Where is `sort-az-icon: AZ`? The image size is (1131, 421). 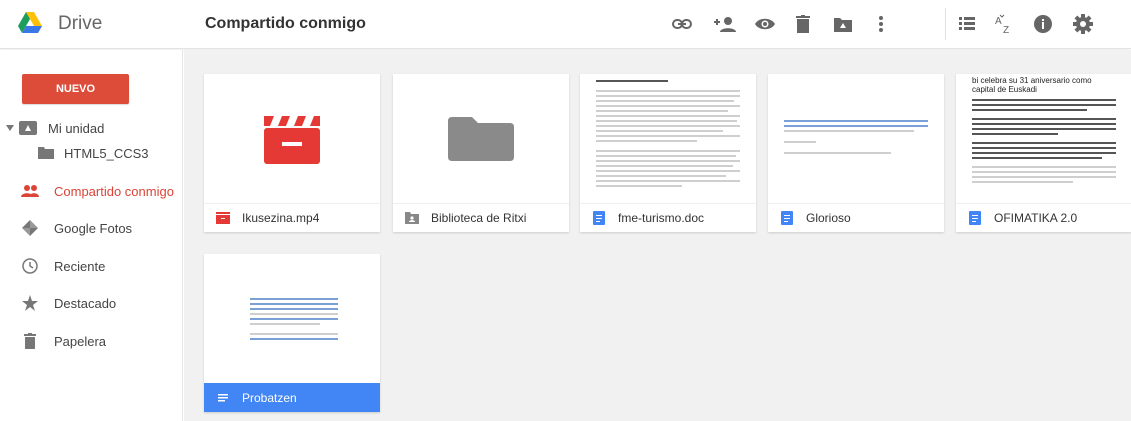 sort-az-icon: AZ is located at coordinates (1004, 24).